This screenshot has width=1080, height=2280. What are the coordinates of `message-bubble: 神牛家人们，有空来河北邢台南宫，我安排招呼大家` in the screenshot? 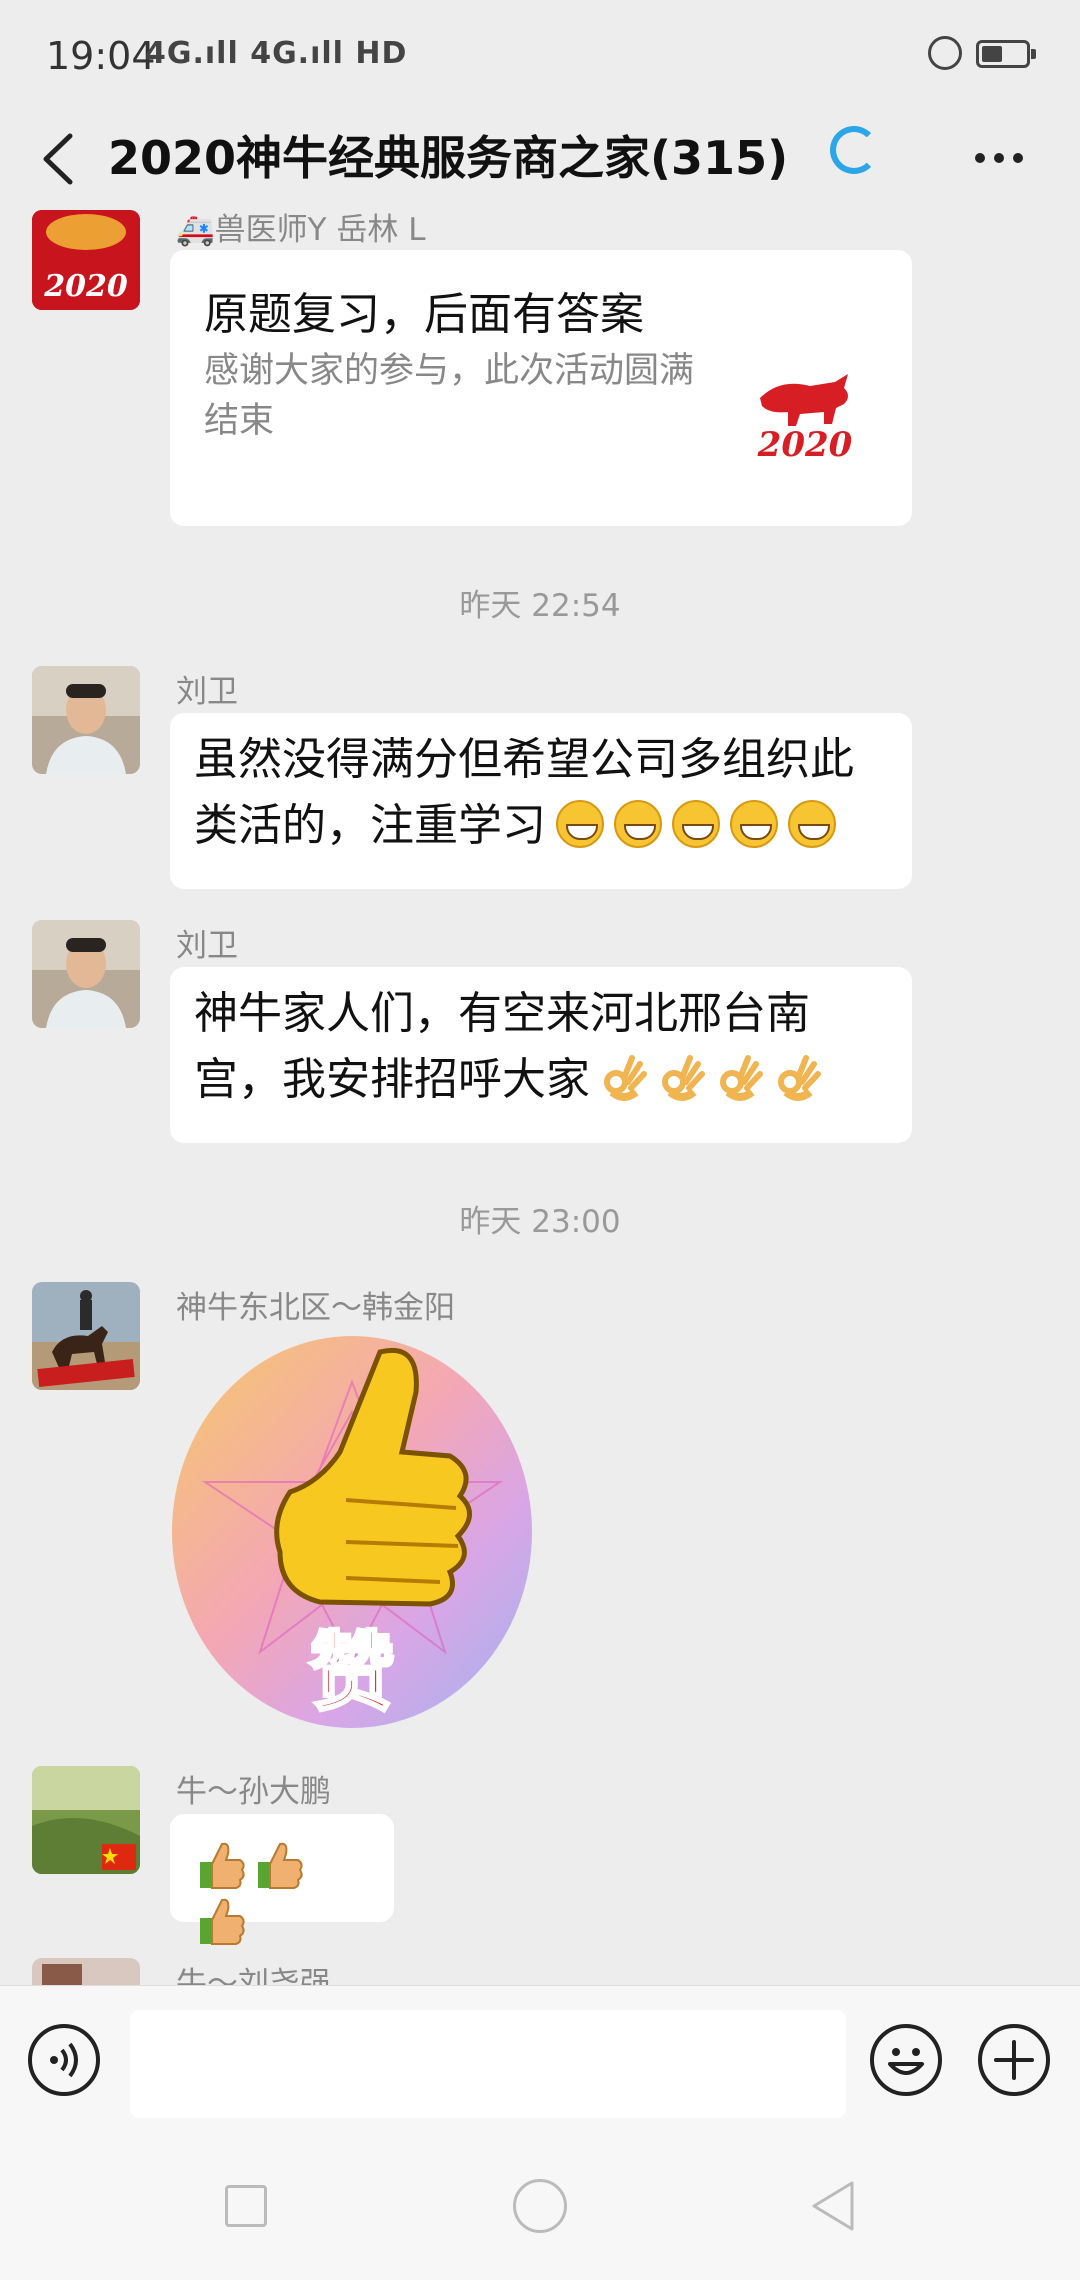 It's located at (541, 1055).